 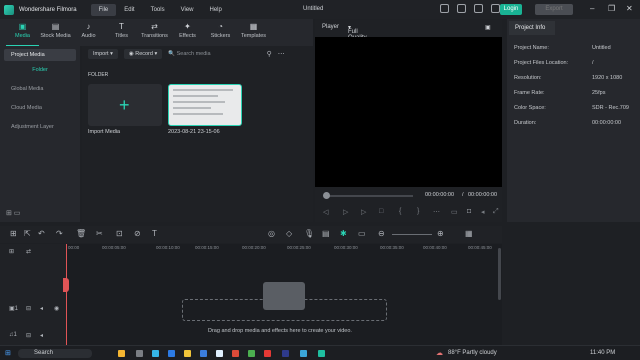 I want to click on global-media-item: Global Media, so click(x=40, y=89).